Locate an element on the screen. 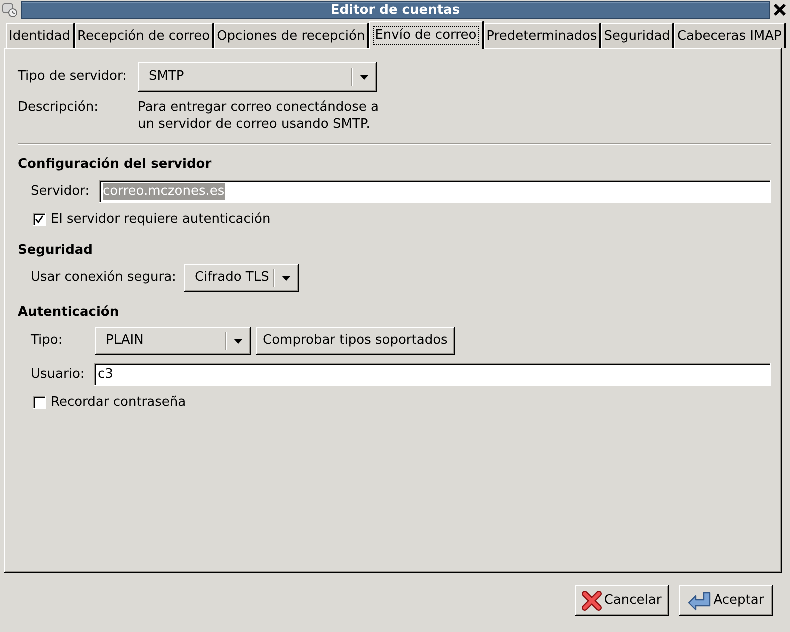  tab: Predeterminados is located at coordinates (543, 35).